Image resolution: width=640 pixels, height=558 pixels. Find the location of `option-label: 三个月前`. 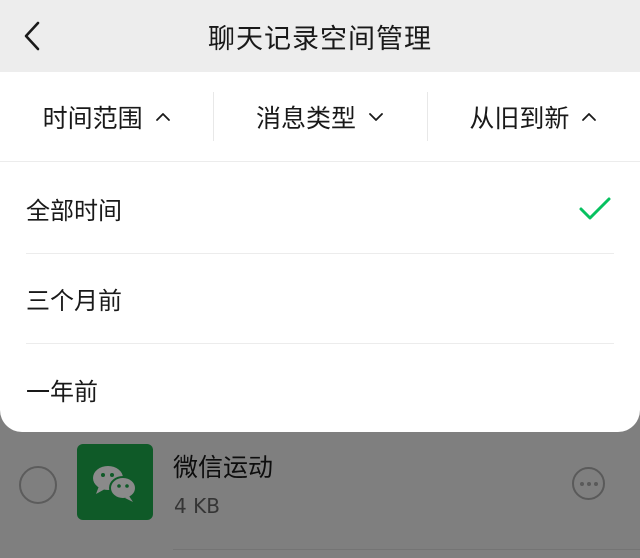

option-label: 三个月前 is located at coordinates (74, 301).